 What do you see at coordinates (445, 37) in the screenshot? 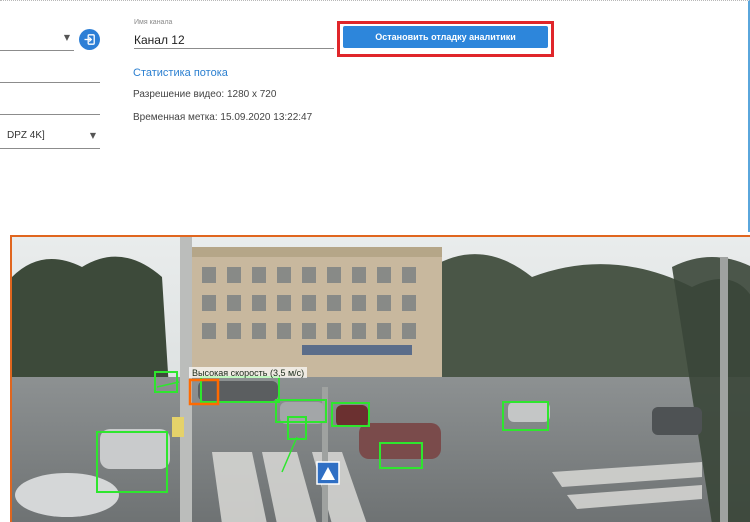
I see `stop-analytics-debug-button: Остановить отладку аналитики` at bounding box center [445, 37].